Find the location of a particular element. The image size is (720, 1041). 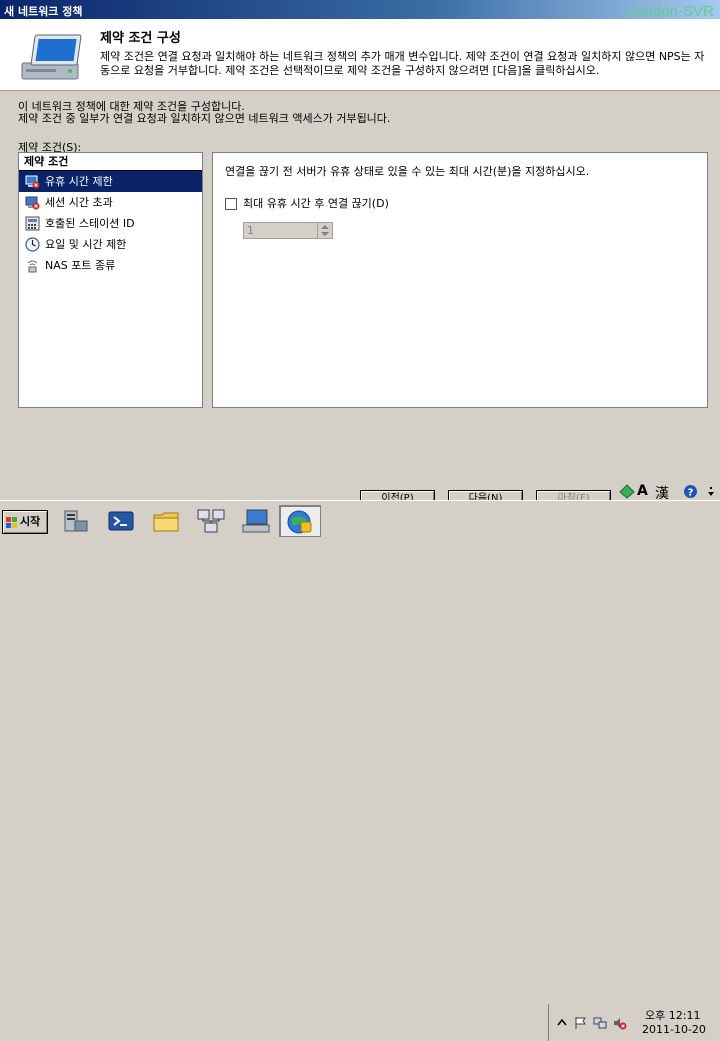

constraint-item-day-time: 요일 및 시간 제한 is located at coordinates (110, 244).